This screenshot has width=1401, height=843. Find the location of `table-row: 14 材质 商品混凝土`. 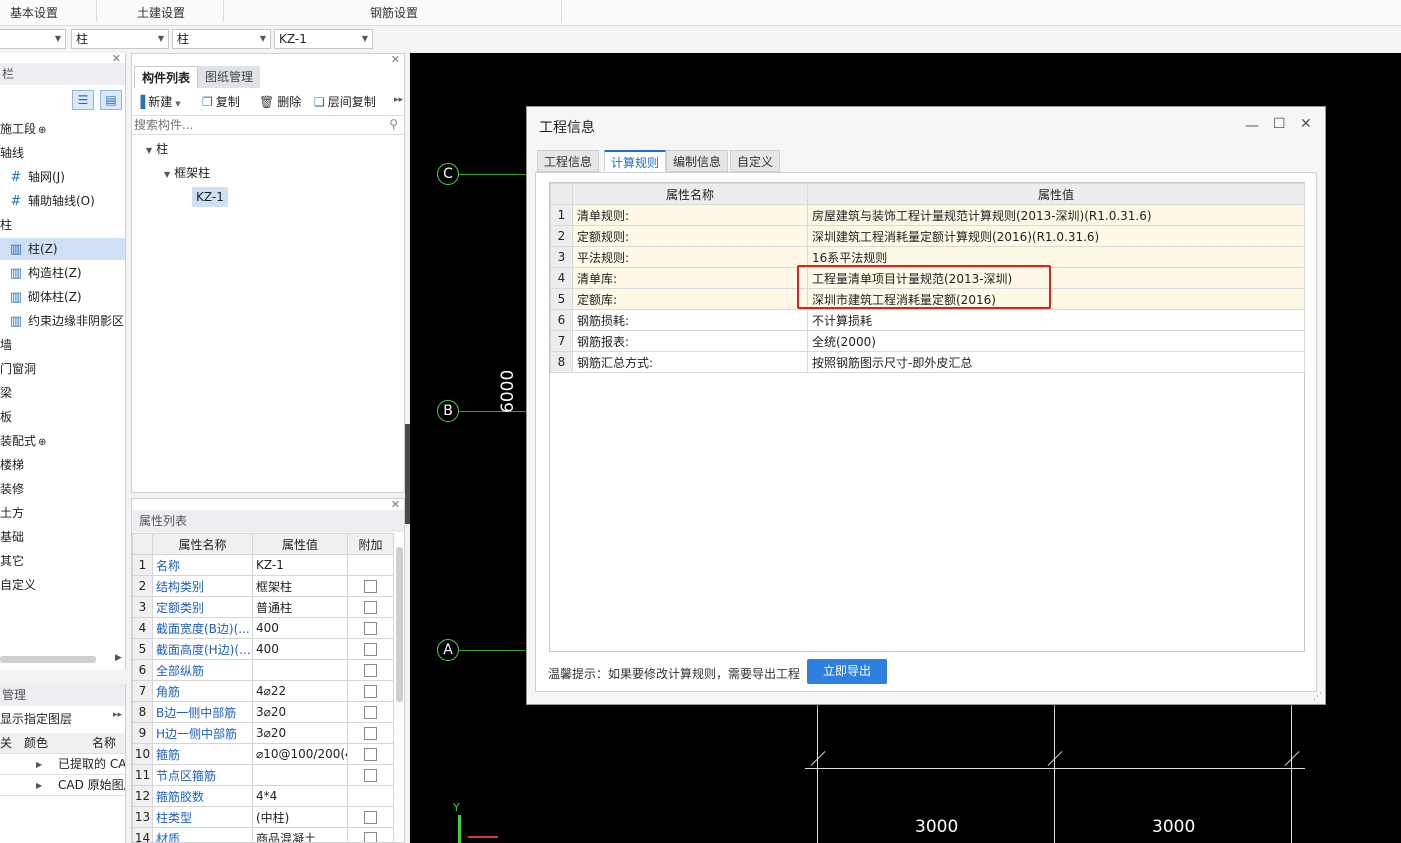

table-row: 14 材质 商品混凝土 is located at coordinates (263, 834).